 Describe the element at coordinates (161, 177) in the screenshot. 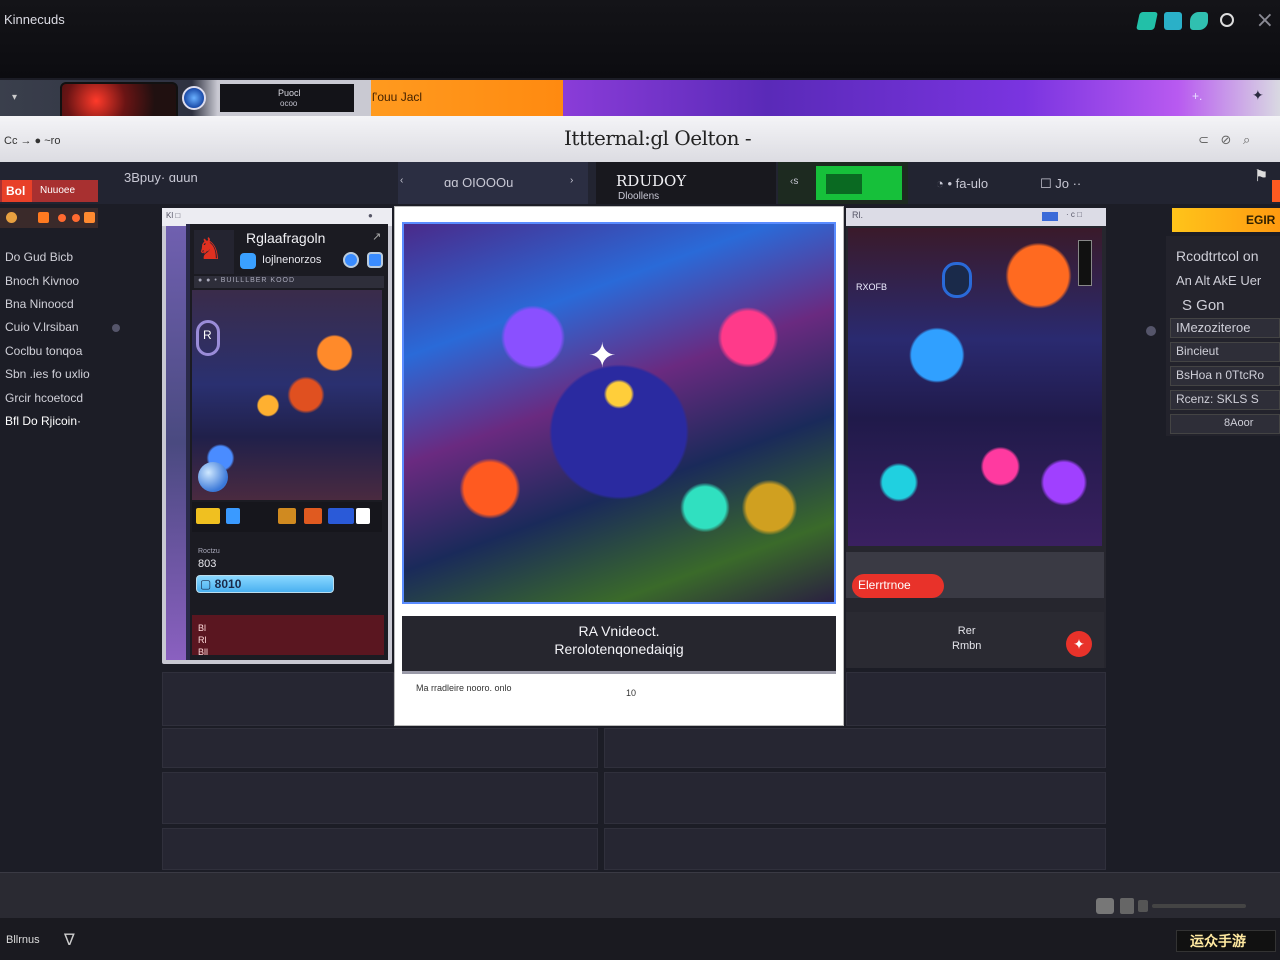

I see `nav-left-label: 3Bpuy· ɑuun` at that location.